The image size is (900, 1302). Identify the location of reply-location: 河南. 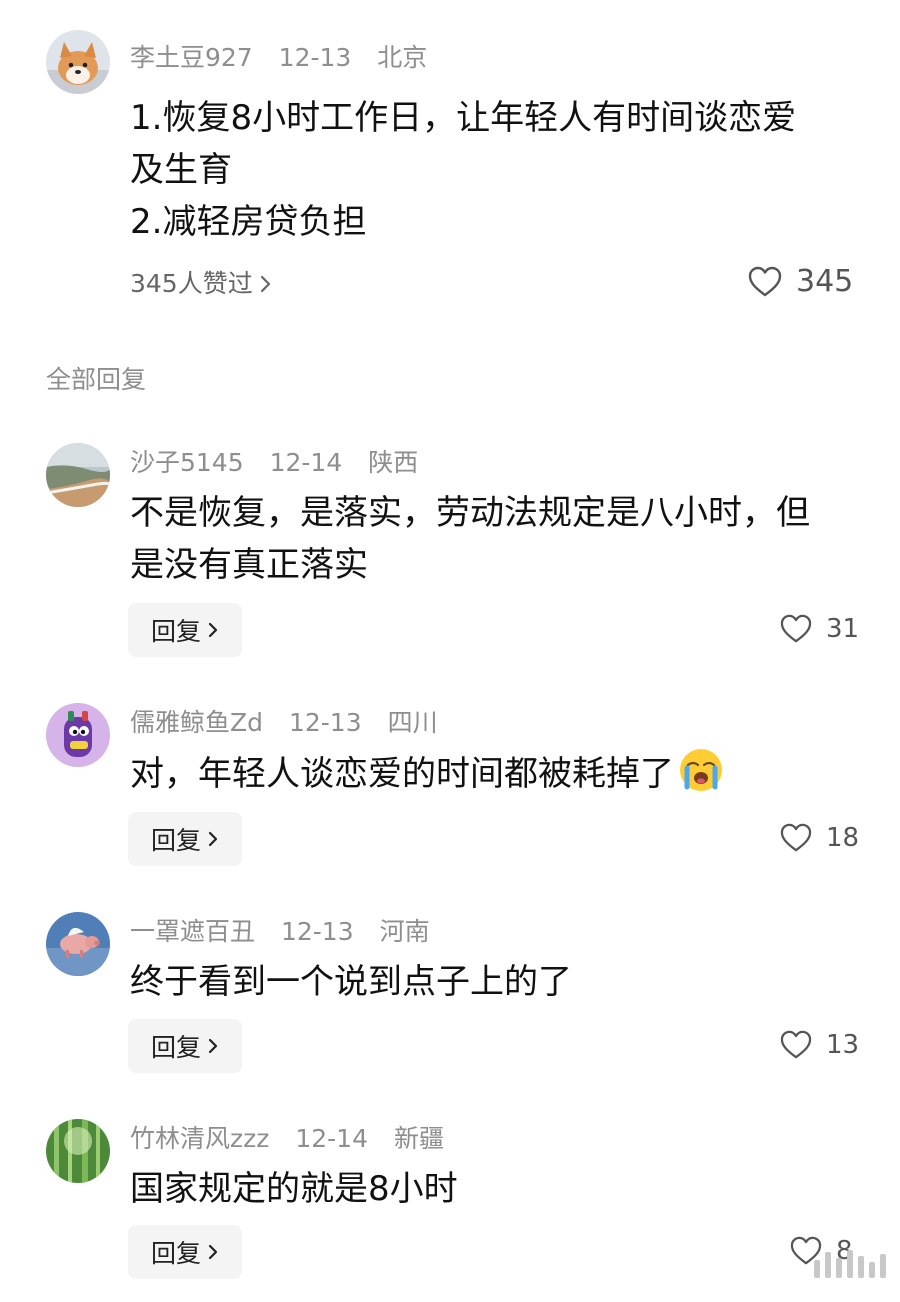
(404, 931).